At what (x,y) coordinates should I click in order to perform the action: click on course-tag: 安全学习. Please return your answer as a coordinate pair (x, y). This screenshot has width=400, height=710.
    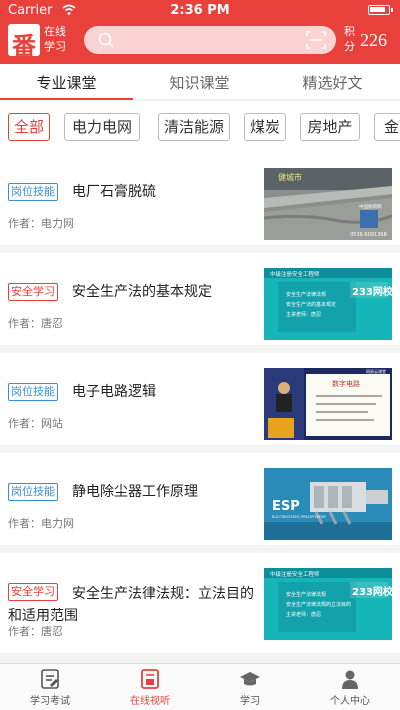
    Looking at the image, I should click on (33, 292).